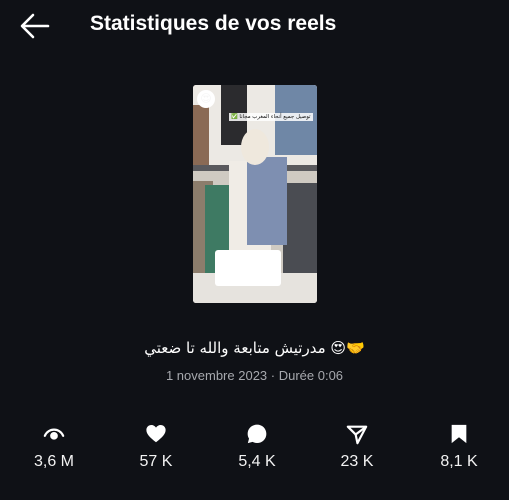  What do you see at coordinates (459, 461) in the screenshot?
I see `stat-saves-value: 8,1 K` at bounding box center [459, 461].